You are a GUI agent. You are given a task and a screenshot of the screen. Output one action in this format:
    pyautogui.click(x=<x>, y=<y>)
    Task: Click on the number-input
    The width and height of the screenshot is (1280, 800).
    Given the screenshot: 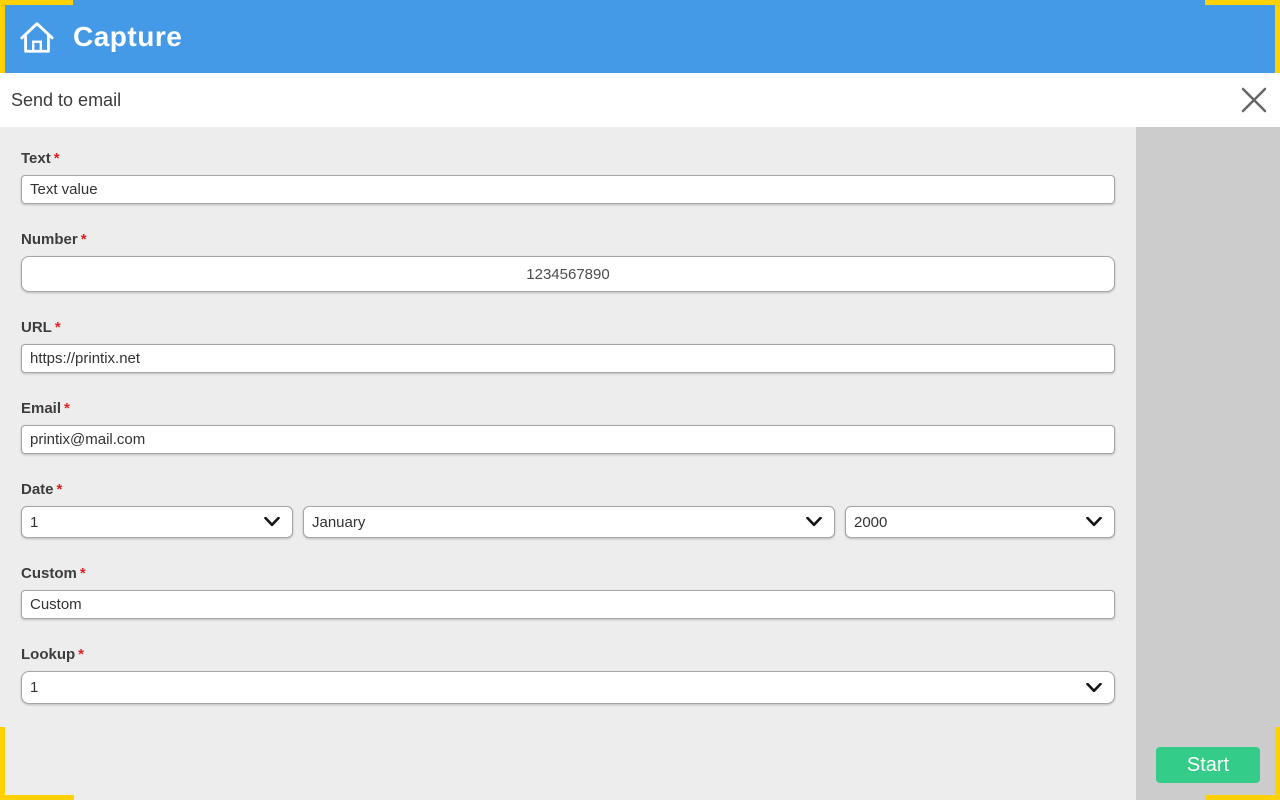 What is the action you would take?
    pyautogui.click(x=568, y=274)
    